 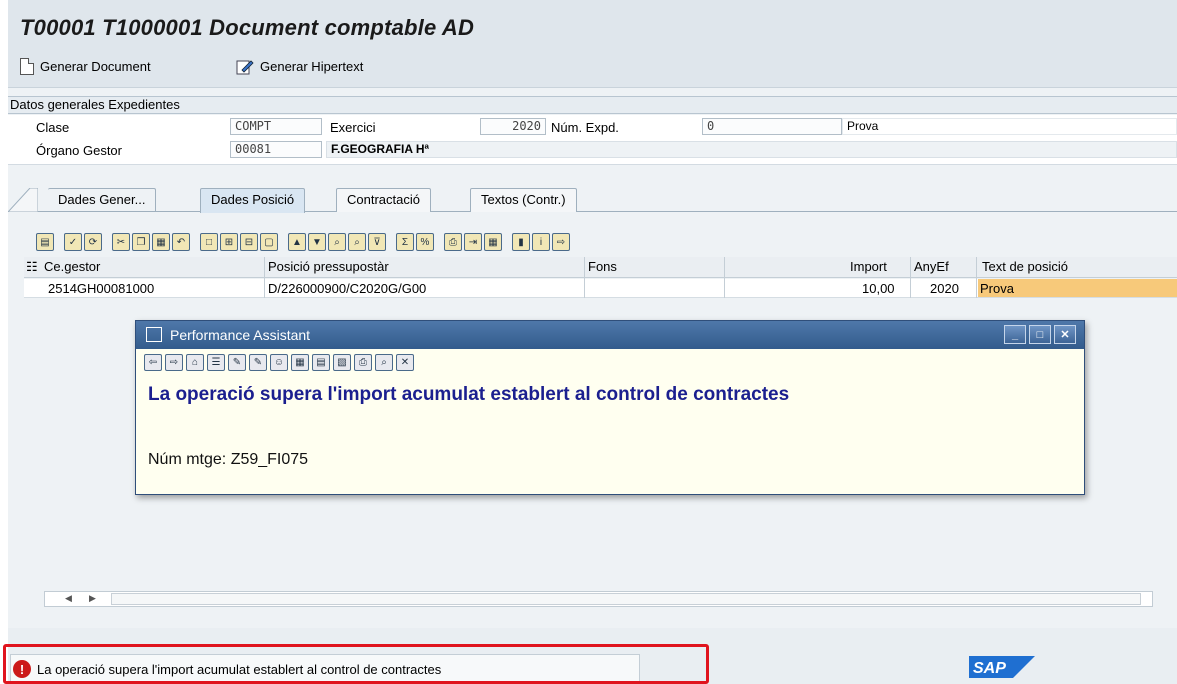 What do you see at coordinates (626, 599) in the screenshot?
I see `scroll-thumb` at bounding box center [626, 599].